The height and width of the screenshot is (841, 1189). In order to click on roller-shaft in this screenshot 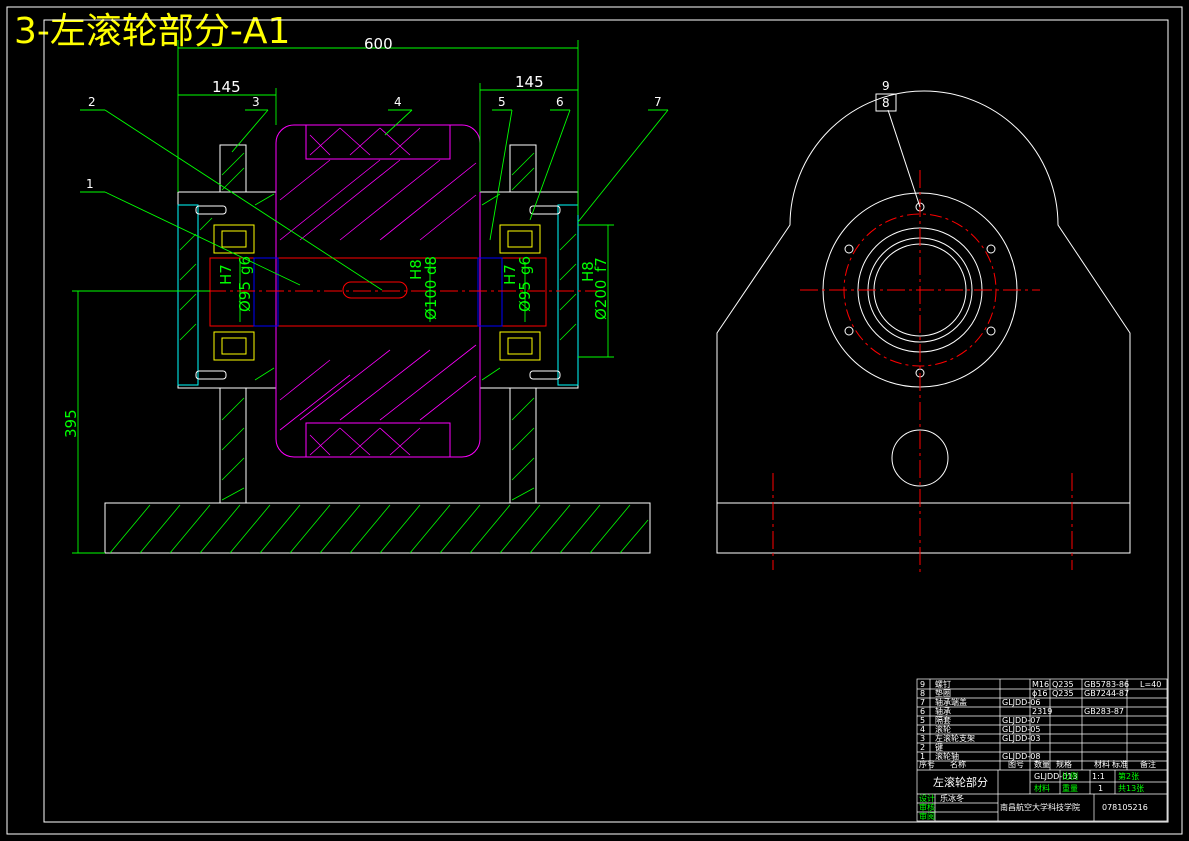, I will do `click(378, 292)`.